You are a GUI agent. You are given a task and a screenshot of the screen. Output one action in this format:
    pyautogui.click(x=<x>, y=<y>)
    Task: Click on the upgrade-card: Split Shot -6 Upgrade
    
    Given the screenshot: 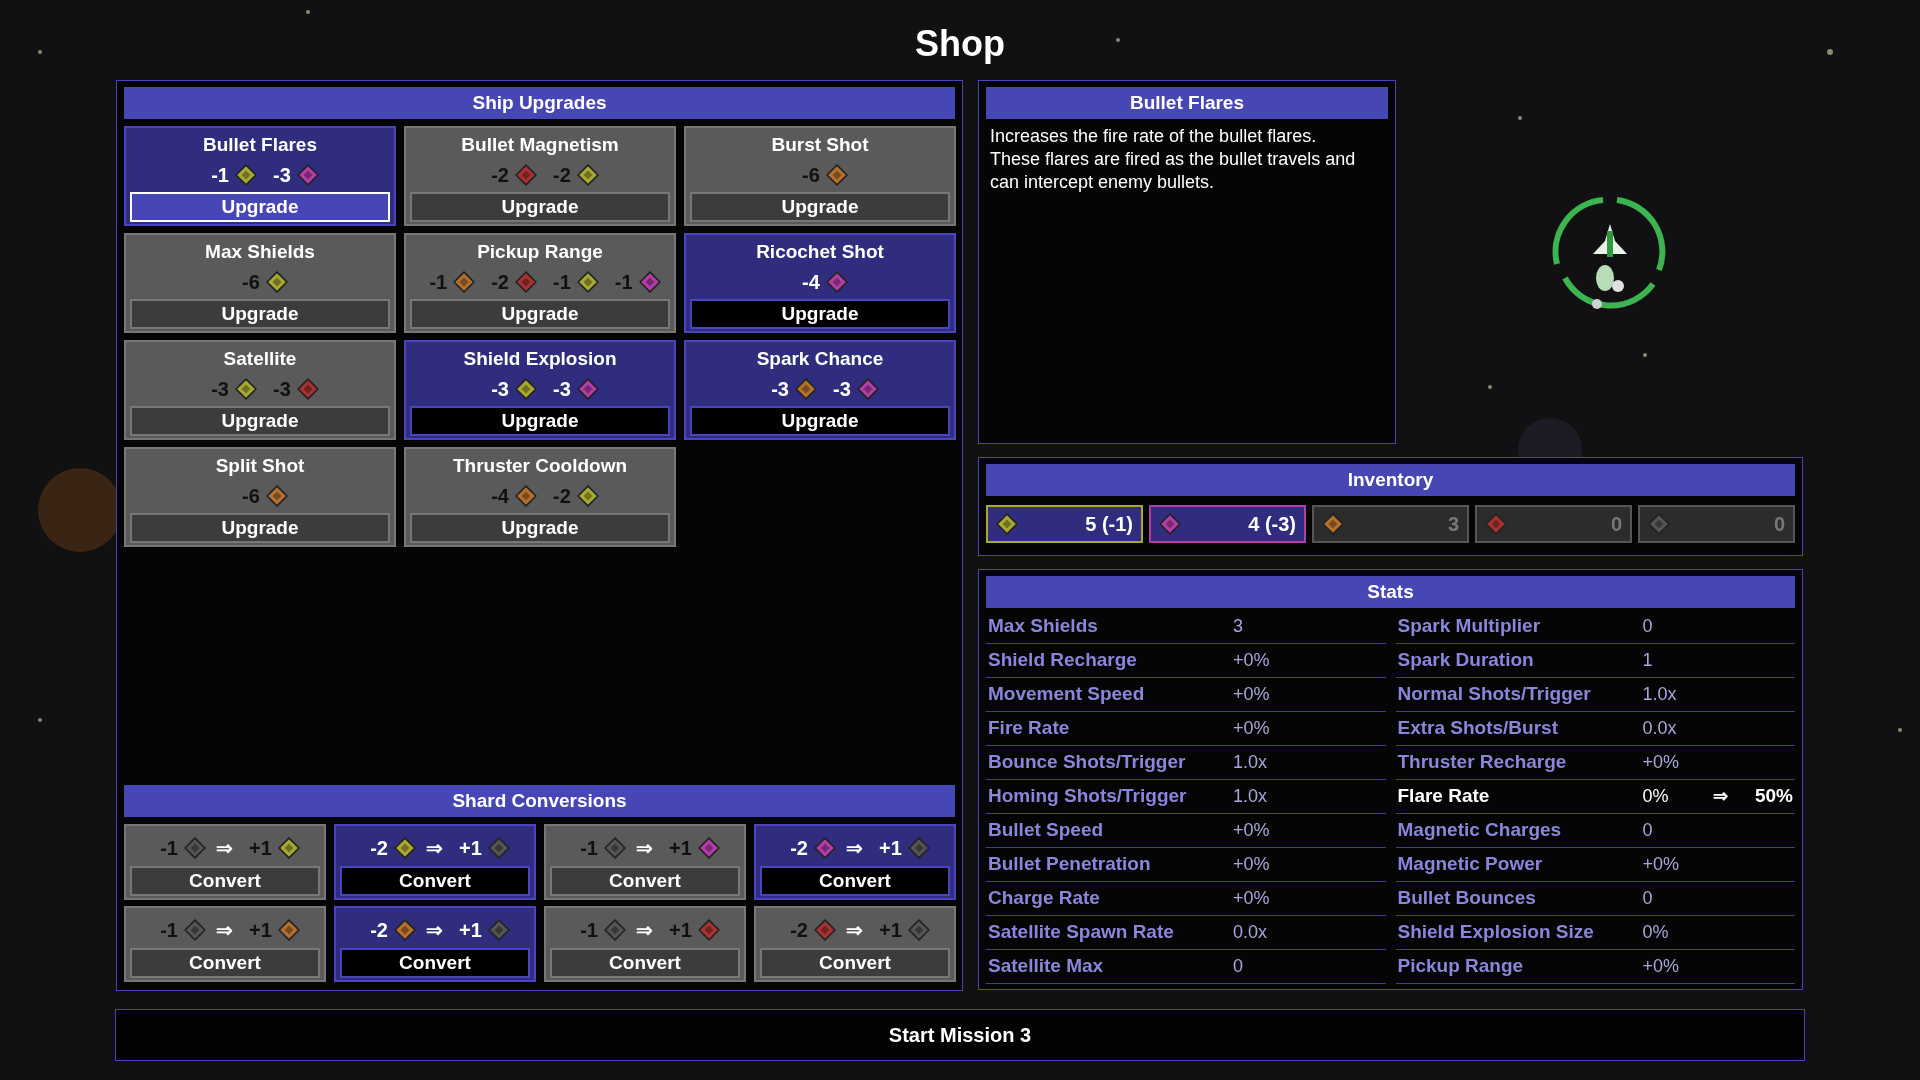 What is the action you would take?
    pyautogui.click(x=260, y=497)
    